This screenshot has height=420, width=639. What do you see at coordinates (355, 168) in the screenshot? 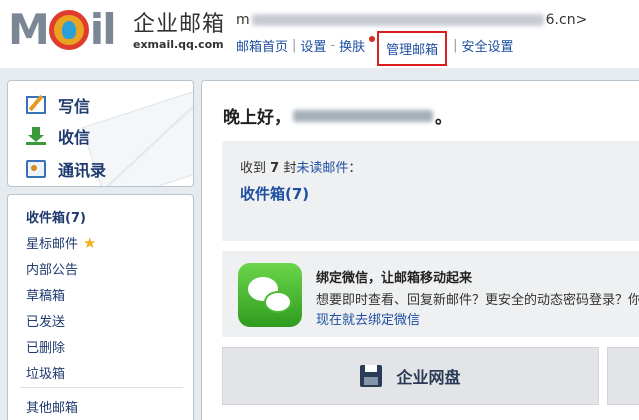
I see `unread-colon: ：` at bounding box center [355, 168].